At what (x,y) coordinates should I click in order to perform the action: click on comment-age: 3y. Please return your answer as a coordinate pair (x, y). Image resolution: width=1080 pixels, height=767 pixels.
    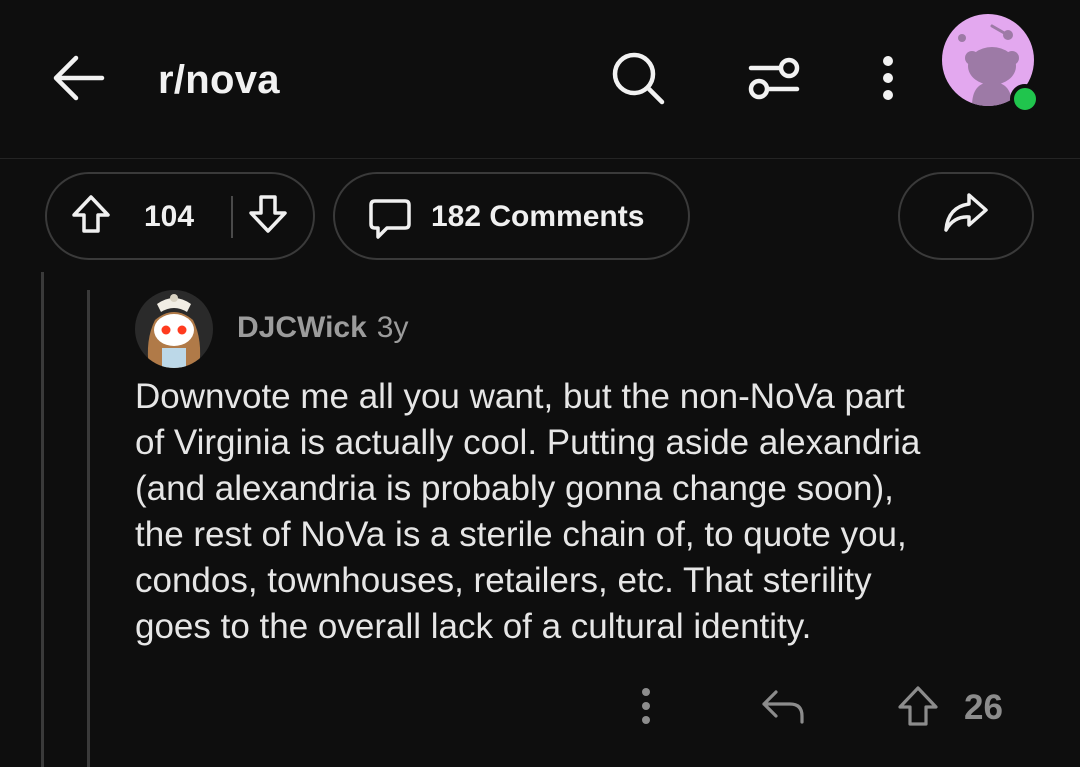
    Looking at the image, I should click on (392, 327).